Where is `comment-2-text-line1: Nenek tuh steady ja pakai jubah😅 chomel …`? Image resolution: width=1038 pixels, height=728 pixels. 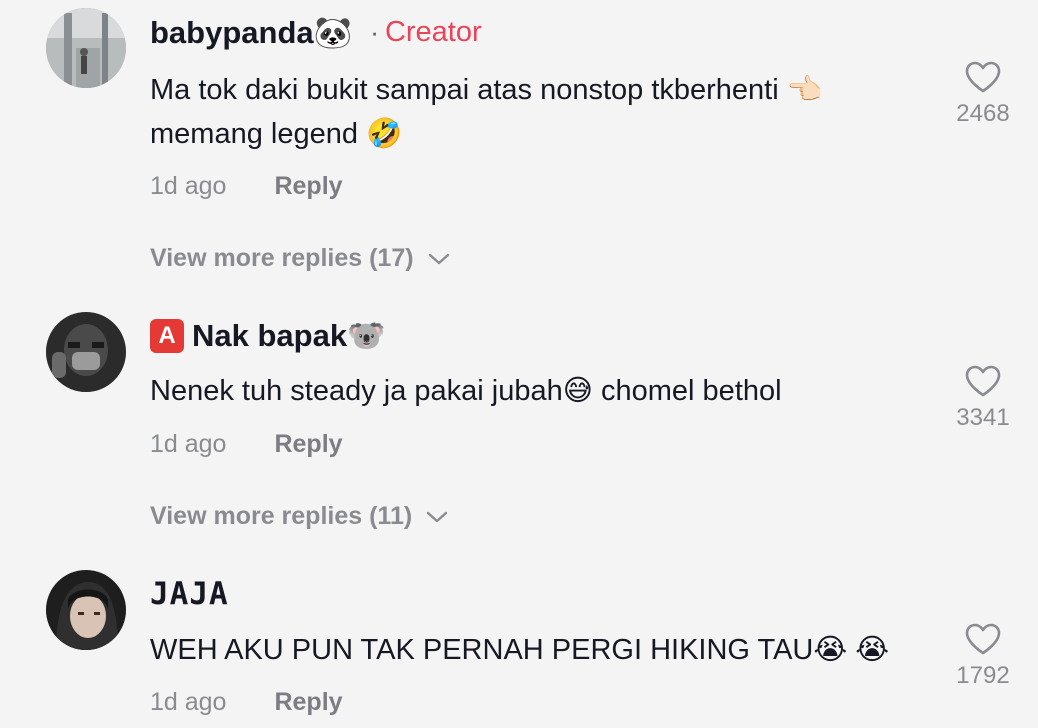 comment-2-text-line1: Nenek tuh steady ja pakai jubah😅 chomel … is located at coordinates (466, 391).